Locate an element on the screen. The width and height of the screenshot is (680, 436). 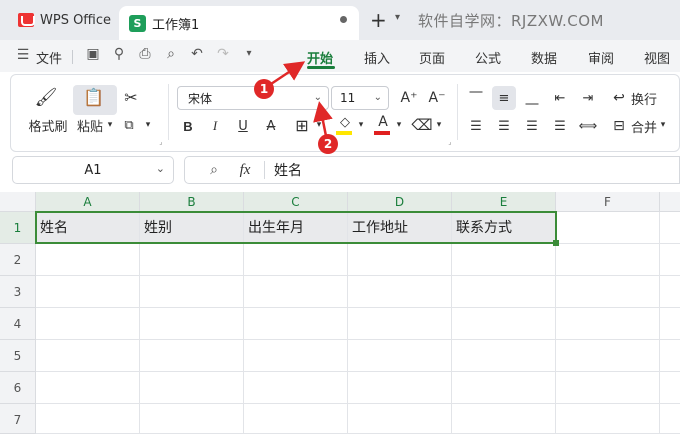
arrow-to-home-tab is located at coordinates (288, 73).